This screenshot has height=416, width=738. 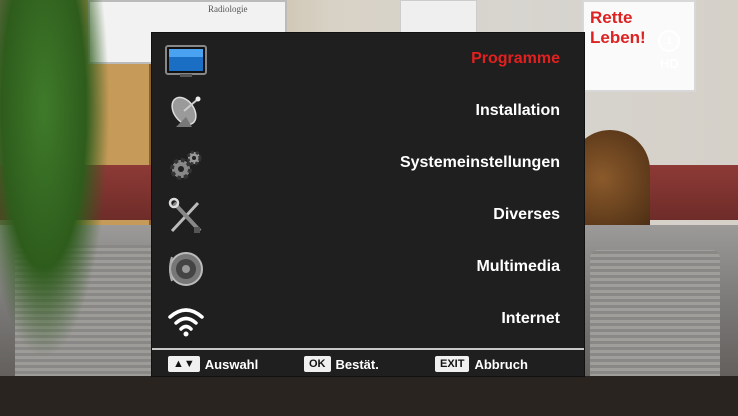 What do you see at coordinates (368, 217) in the screenshot?
I see `menu-item-diverses: Diverses` at bounding box center [368, 217].